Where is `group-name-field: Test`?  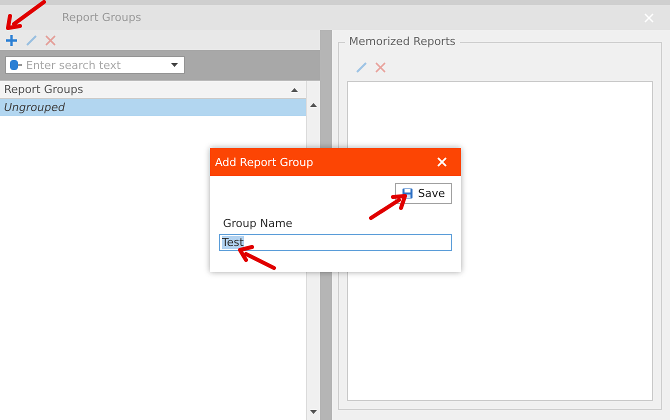
group-name-field: Test is located at coordinates (335, 242).